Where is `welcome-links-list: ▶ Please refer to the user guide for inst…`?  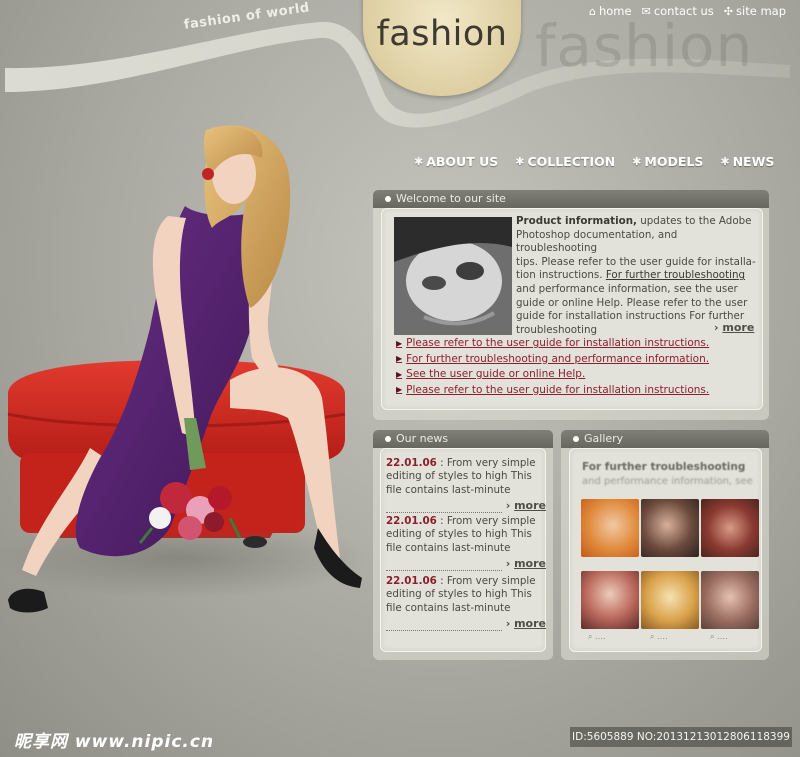 welcome-links-list: ▶ Please refer to the user guide for inst… is located at coordinates (552, 366).